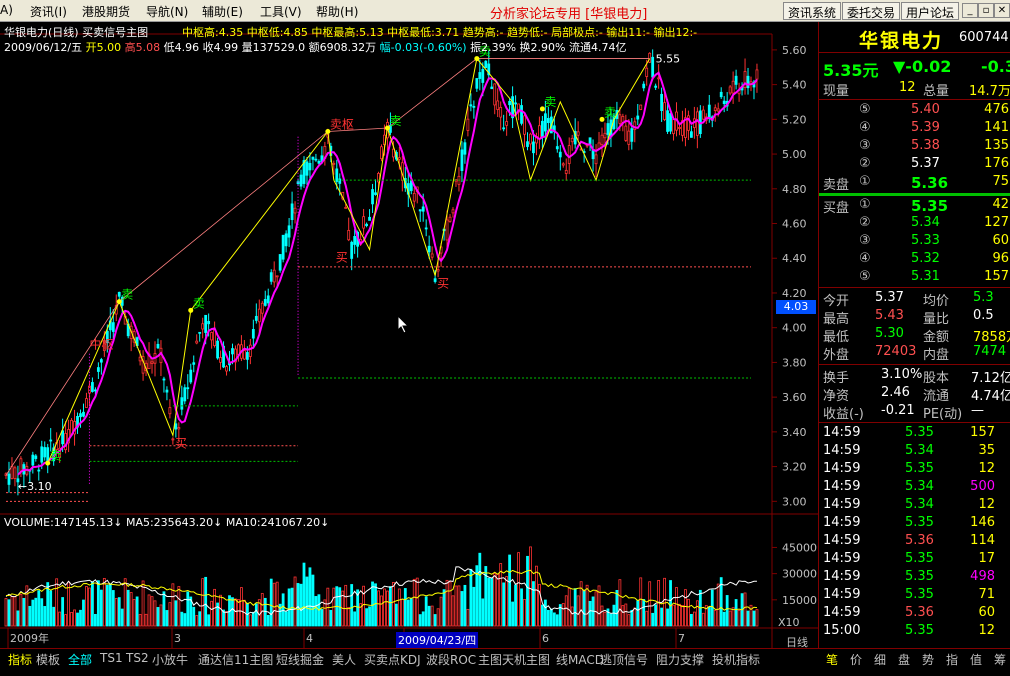  I want to click on quote-tab: 细, so click(880, 659).